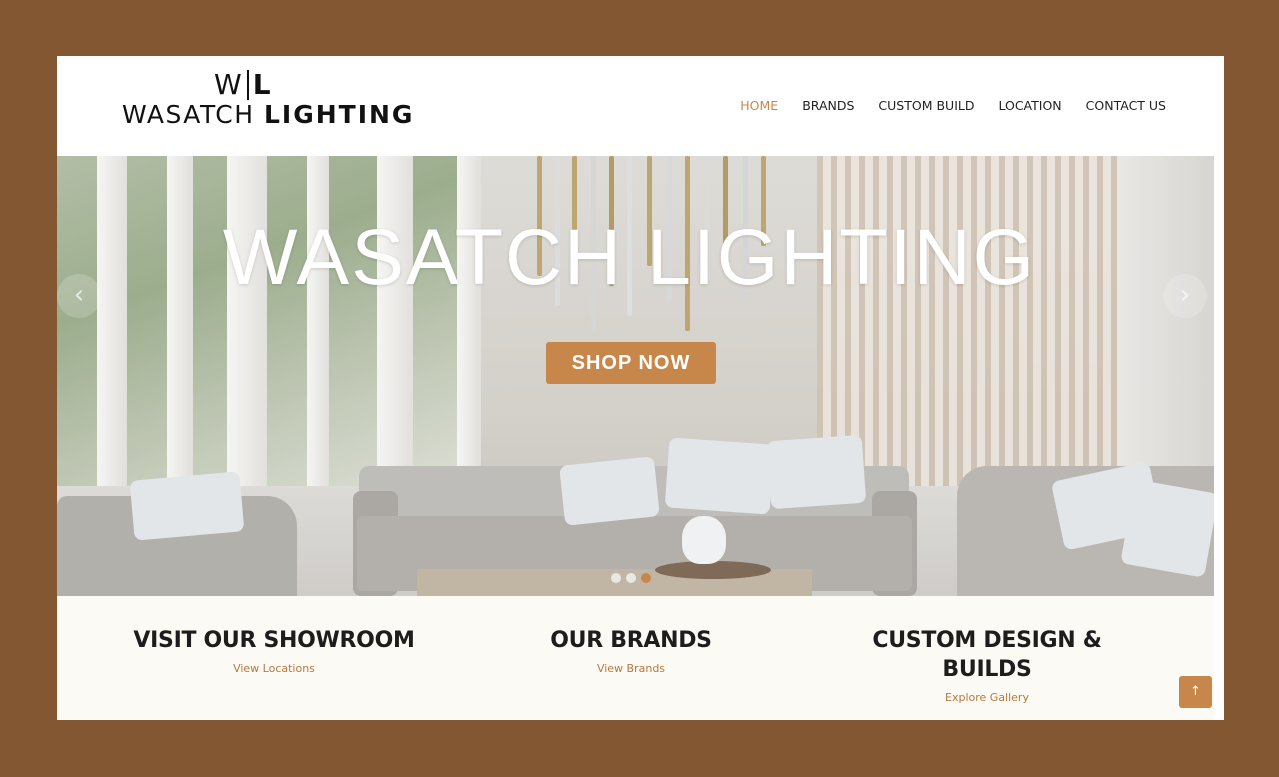 The width and height of the screenshot is (1279, 777). I want to click on slider-prev-button: ‹, so click(79, 296).